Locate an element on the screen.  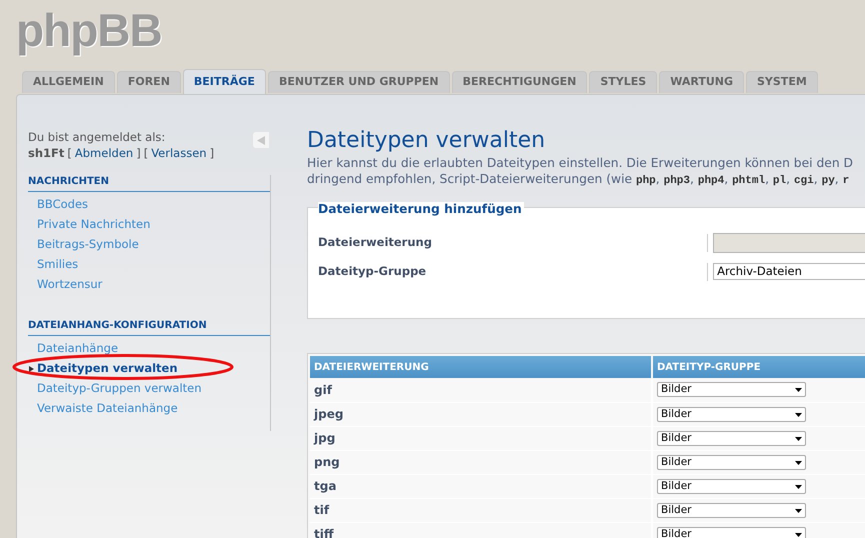
column-header: DATEITYP-GRUPPE is located at coordinates (758, 367).